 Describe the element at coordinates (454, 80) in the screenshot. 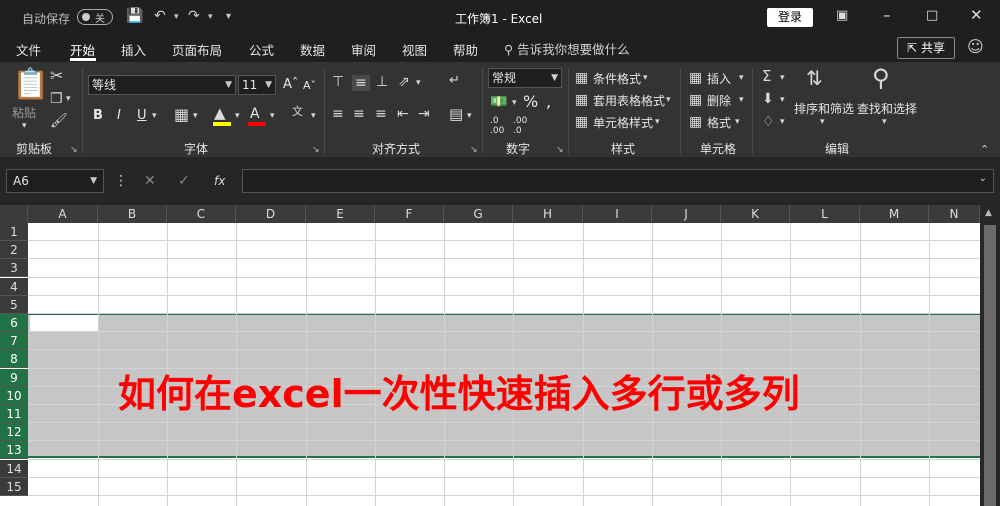

I see `wrap-text-icon: ↵` at that location.